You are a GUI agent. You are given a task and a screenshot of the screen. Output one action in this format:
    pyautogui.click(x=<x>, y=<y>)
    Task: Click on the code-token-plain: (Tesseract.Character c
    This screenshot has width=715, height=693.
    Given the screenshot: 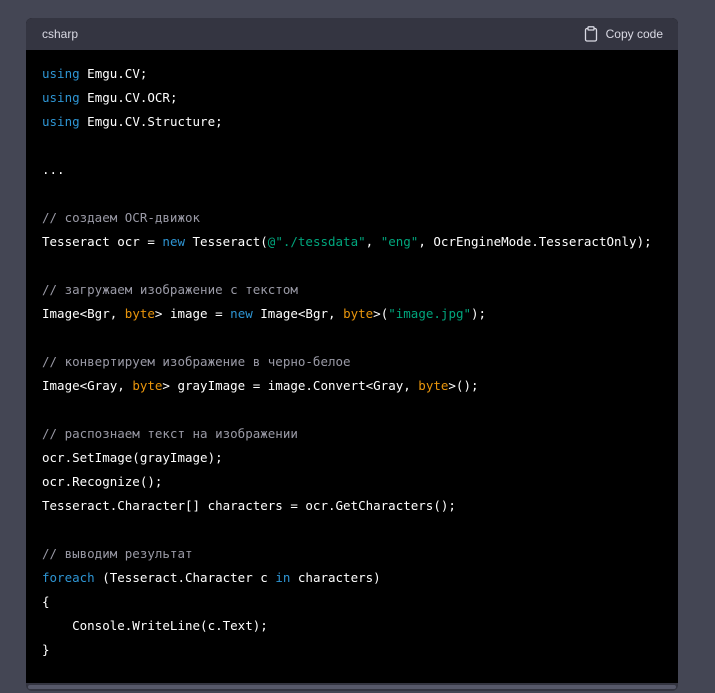 What is the action you would take?
    pyautogui.click(x=185, y=577)
    